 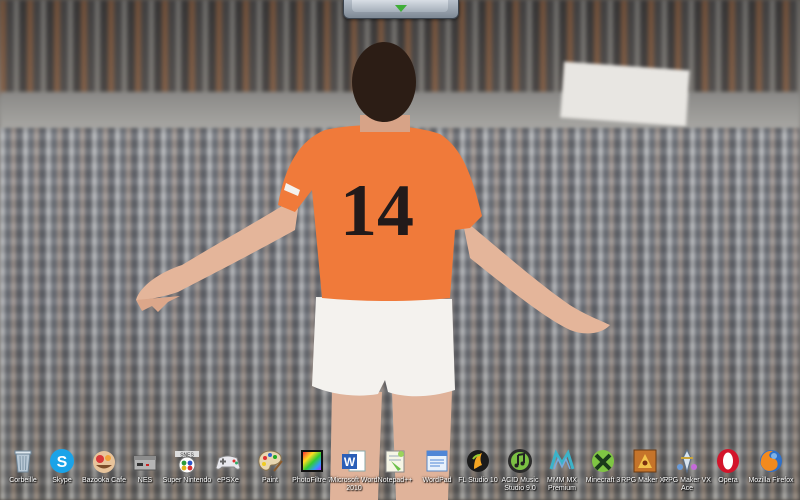 What do you see at coordinates (377, 211) in the screenshot?
I see `jersey-number: 14` at bounding box center [377, 211].